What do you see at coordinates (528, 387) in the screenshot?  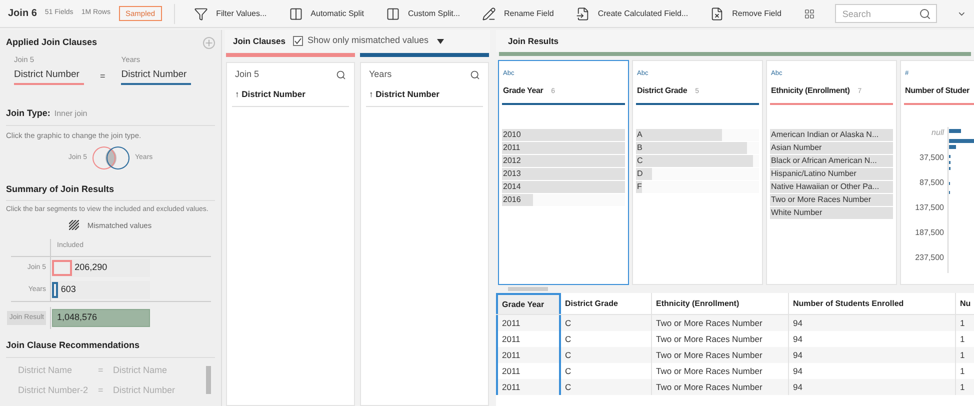 I see `table-cell: 2011` at bounding box center [528, 387].